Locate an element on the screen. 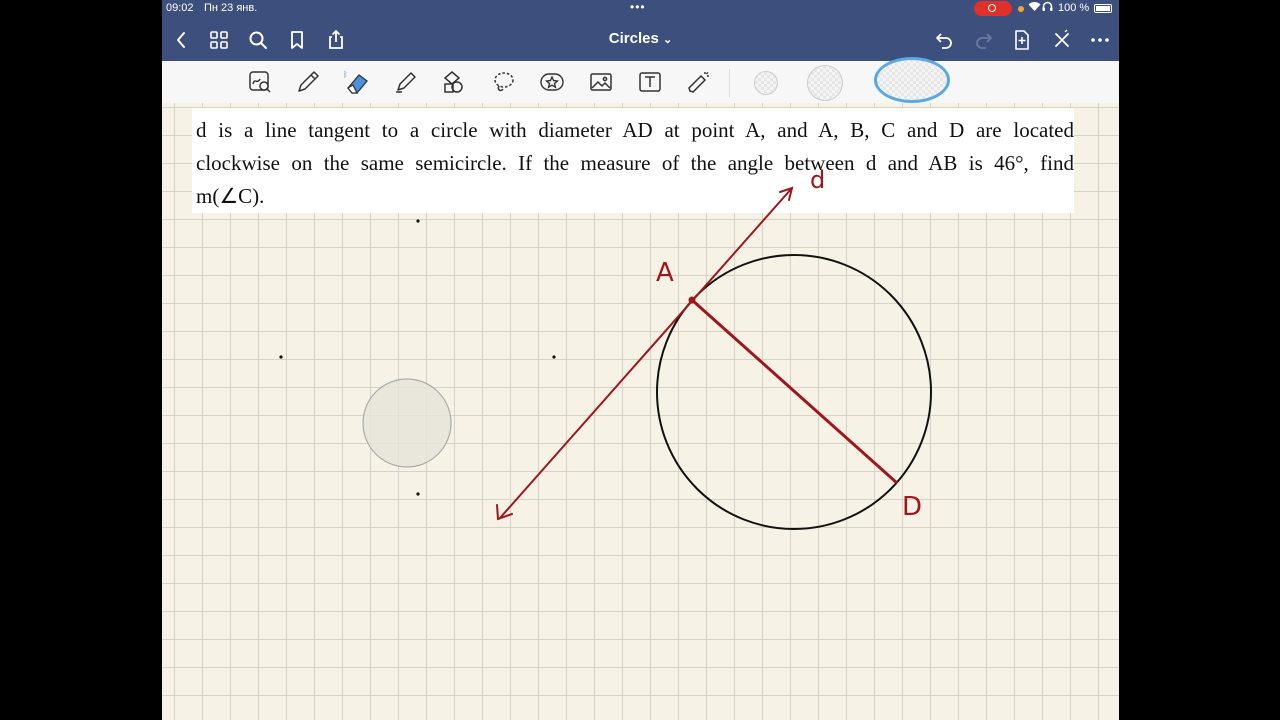  handle-dot-top is located at coordinates (418, 221).